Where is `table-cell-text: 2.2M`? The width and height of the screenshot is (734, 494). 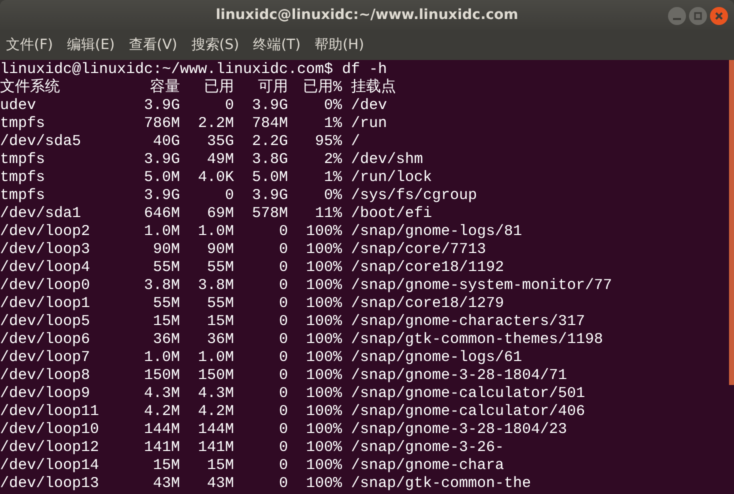 table-cell-text: 2.2M is located at coordinates (215, 124).